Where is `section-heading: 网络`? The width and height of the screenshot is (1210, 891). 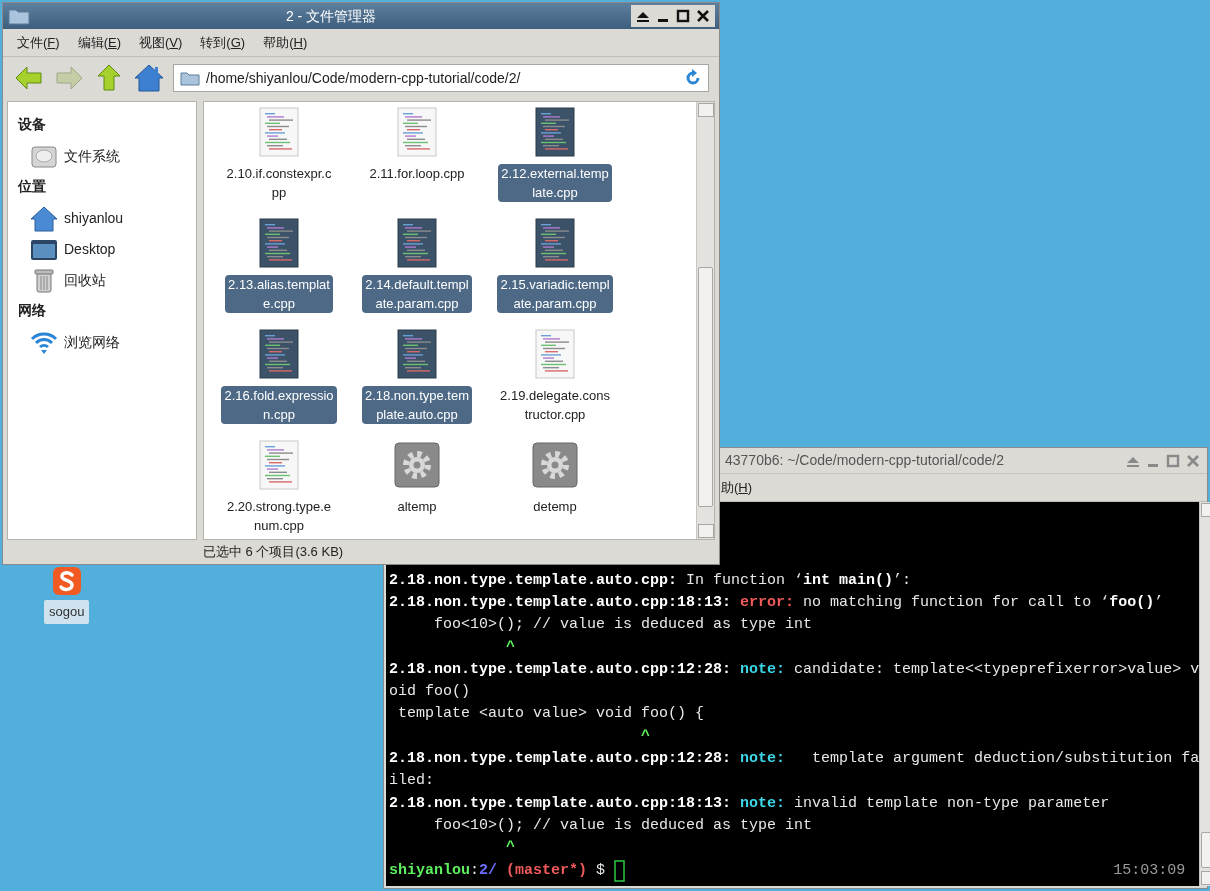 section-heading: 网络 is located at coordinates (32, 310).